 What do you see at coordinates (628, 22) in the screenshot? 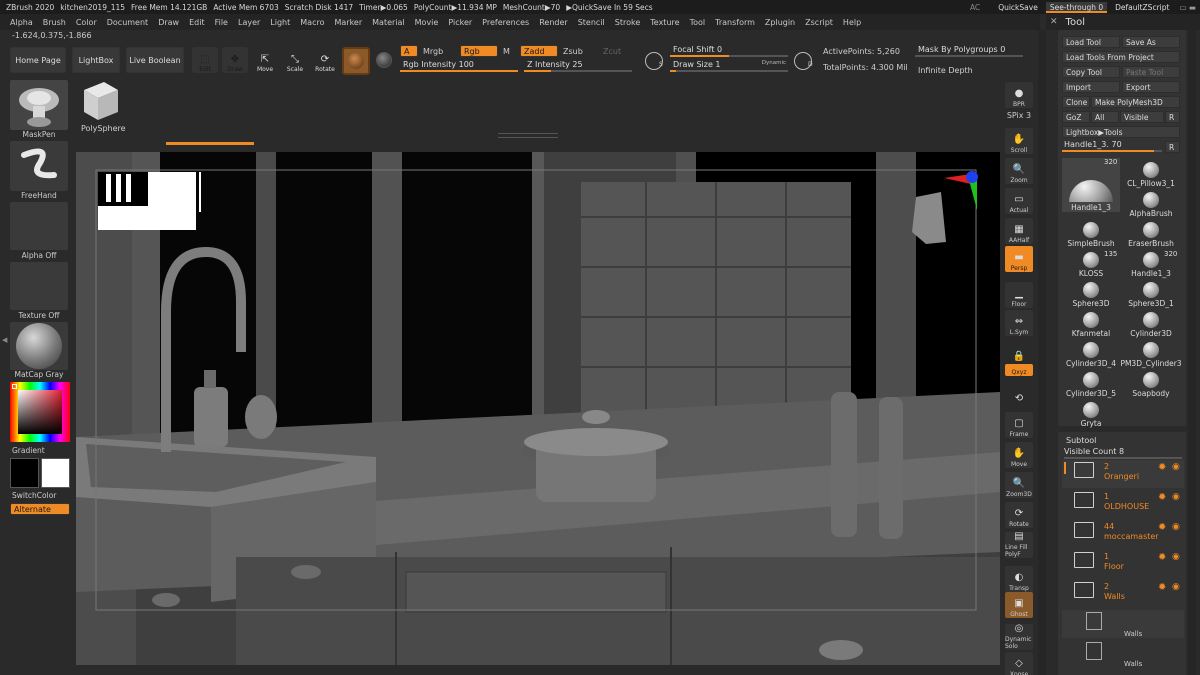
I see `menu-stroke: Stroke` at bounding box center [628, 22].